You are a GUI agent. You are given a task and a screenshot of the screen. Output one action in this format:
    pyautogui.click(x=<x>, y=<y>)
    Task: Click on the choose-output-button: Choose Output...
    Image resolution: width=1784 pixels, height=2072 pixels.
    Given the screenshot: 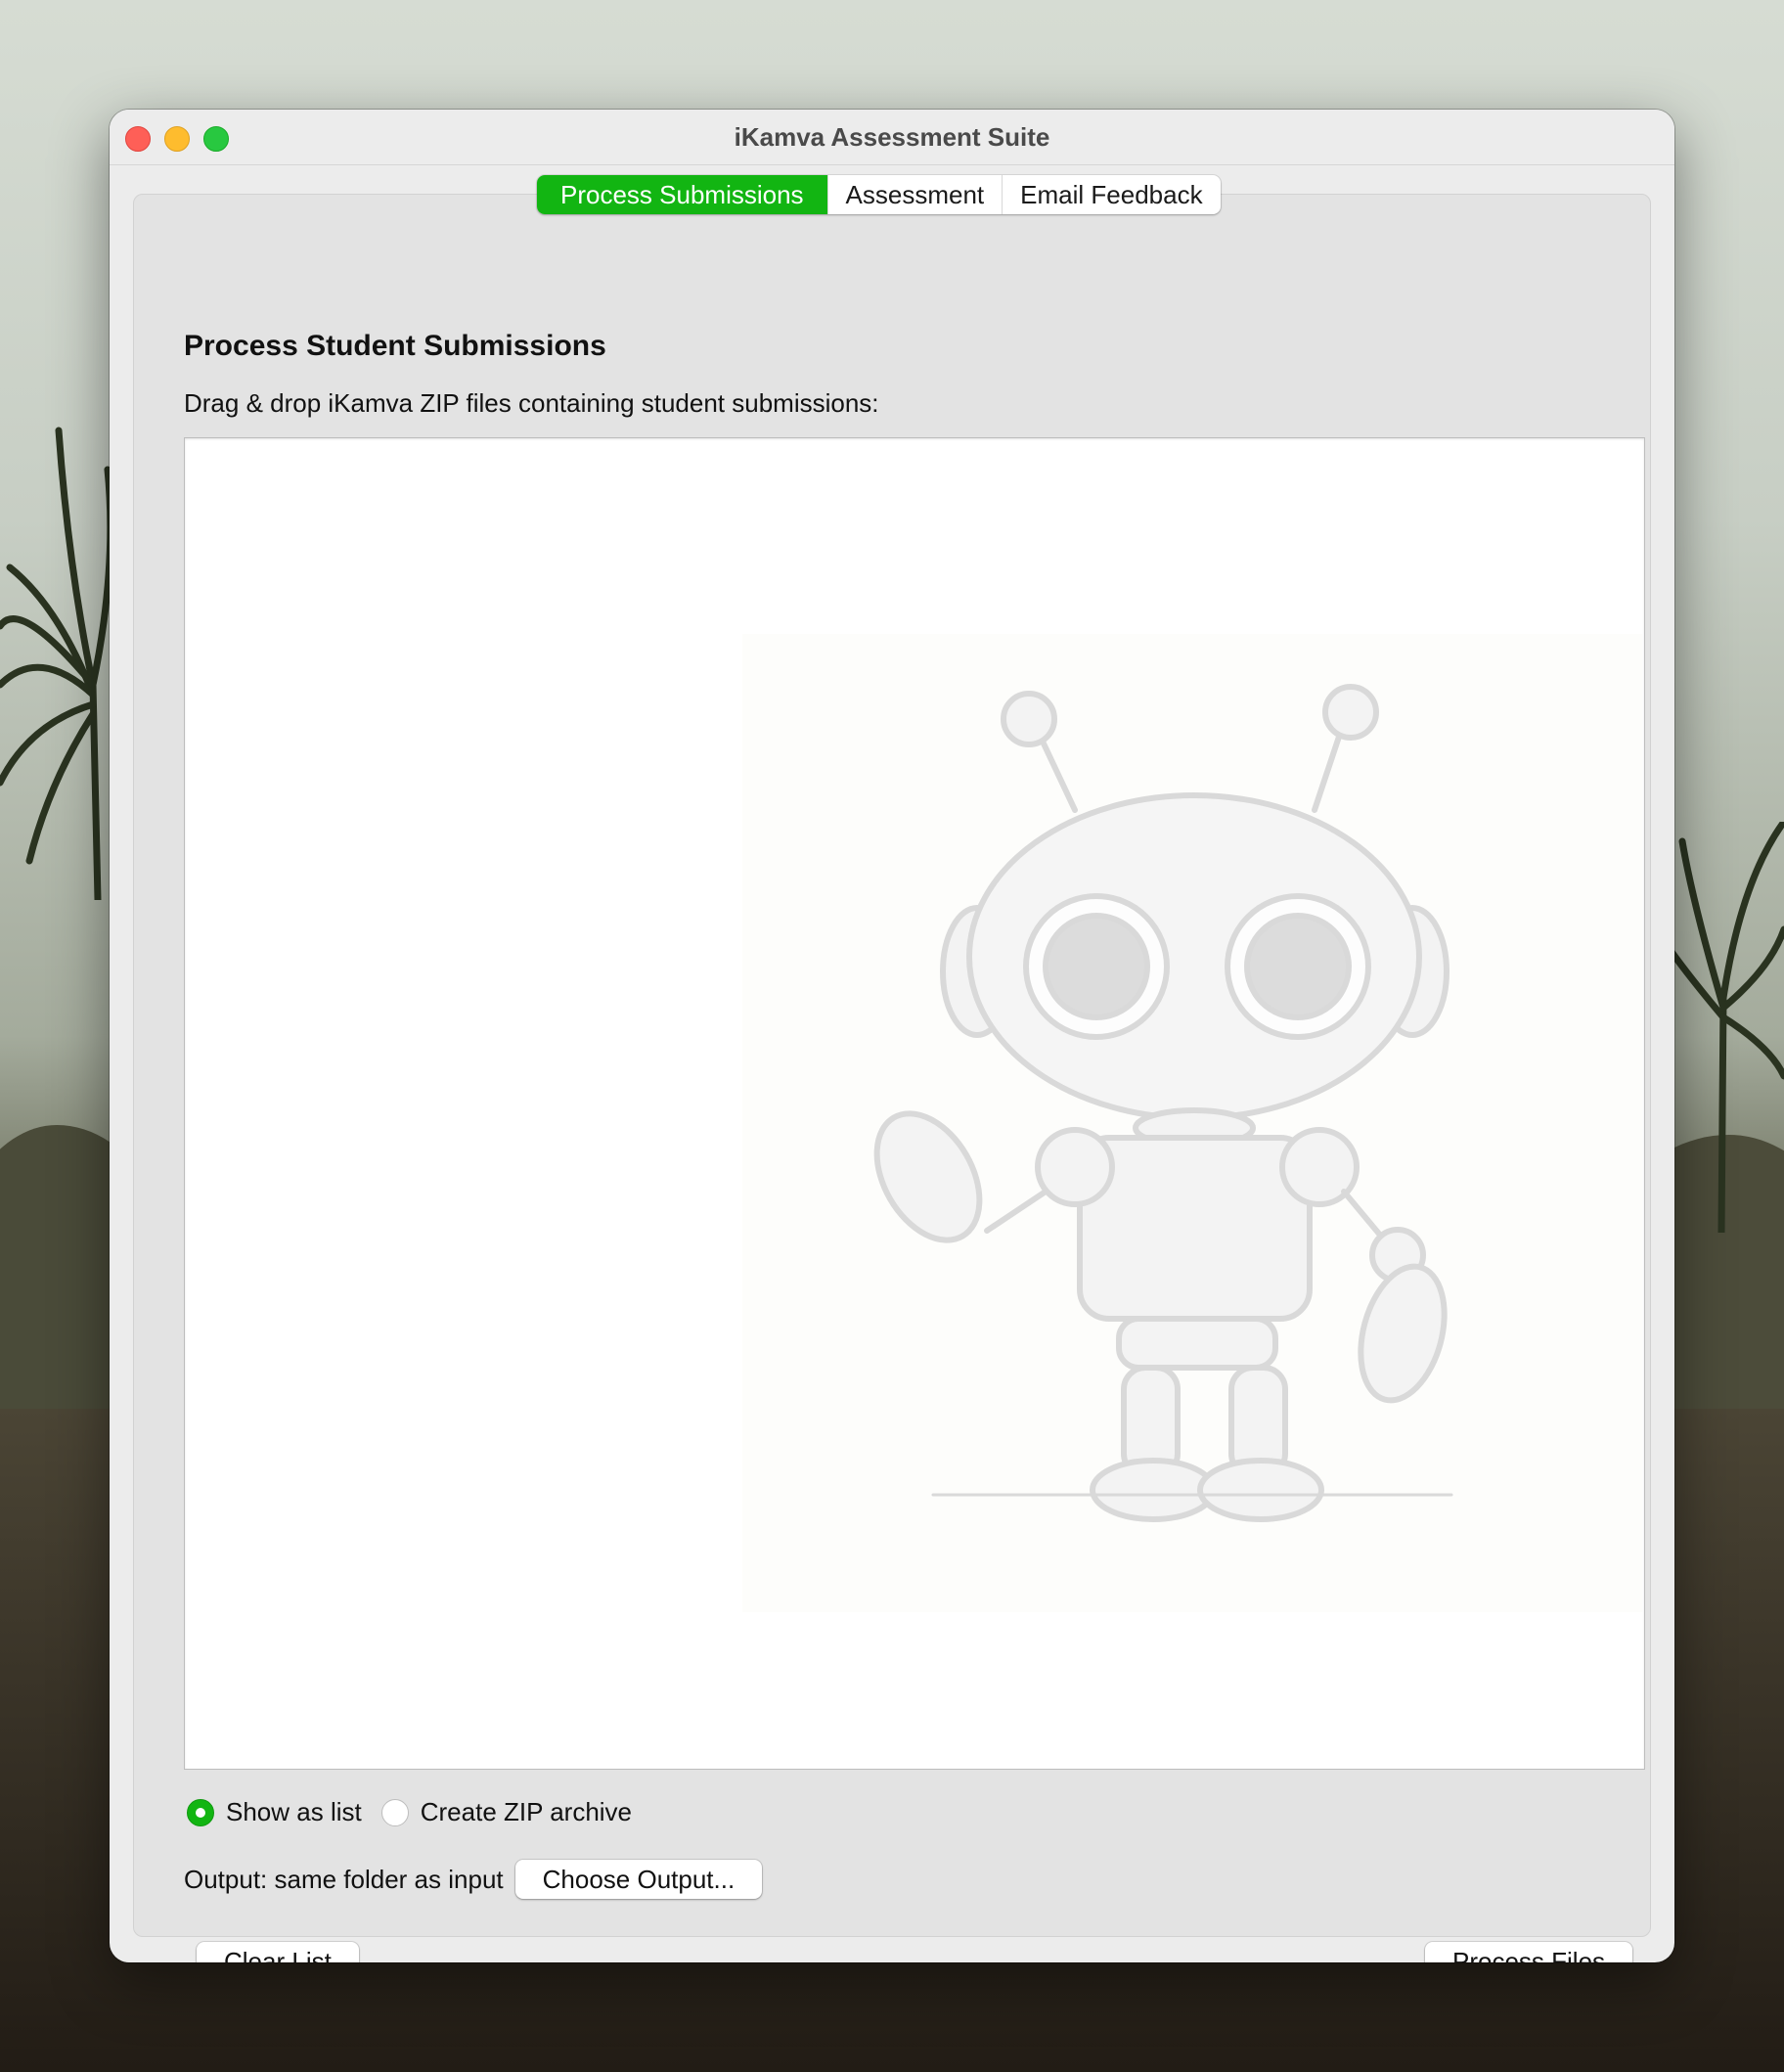 What is the action you would take?
    pyautogui.click(x=639, y=1880)
    